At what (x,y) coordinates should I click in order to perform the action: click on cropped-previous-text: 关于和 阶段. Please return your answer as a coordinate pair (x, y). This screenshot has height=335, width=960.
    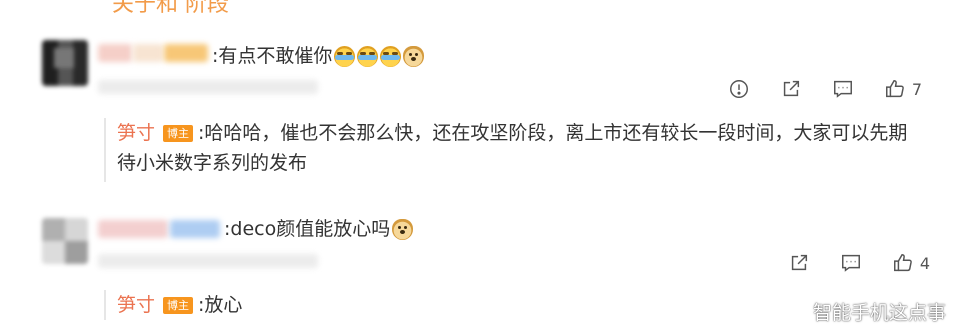
    Looking at the image, I should click on (170, 8).